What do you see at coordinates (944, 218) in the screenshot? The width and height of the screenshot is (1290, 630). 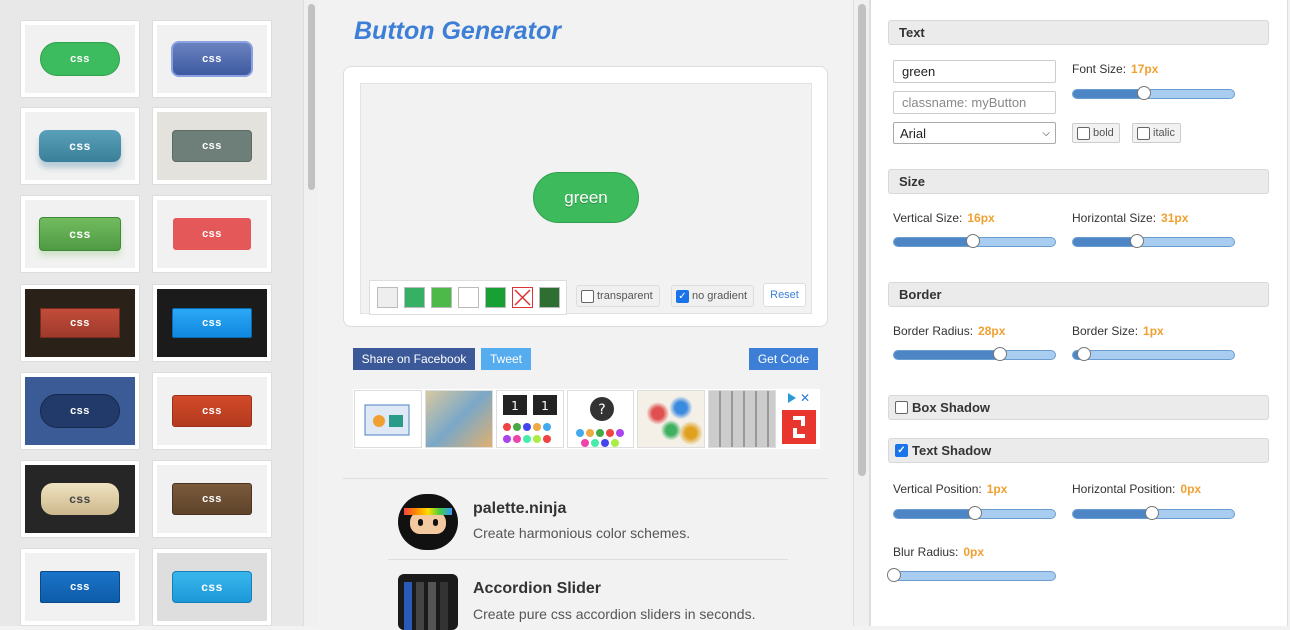 I see `vertical-size-label: Vertical Size: 16px` at bounding box center [944, 218].